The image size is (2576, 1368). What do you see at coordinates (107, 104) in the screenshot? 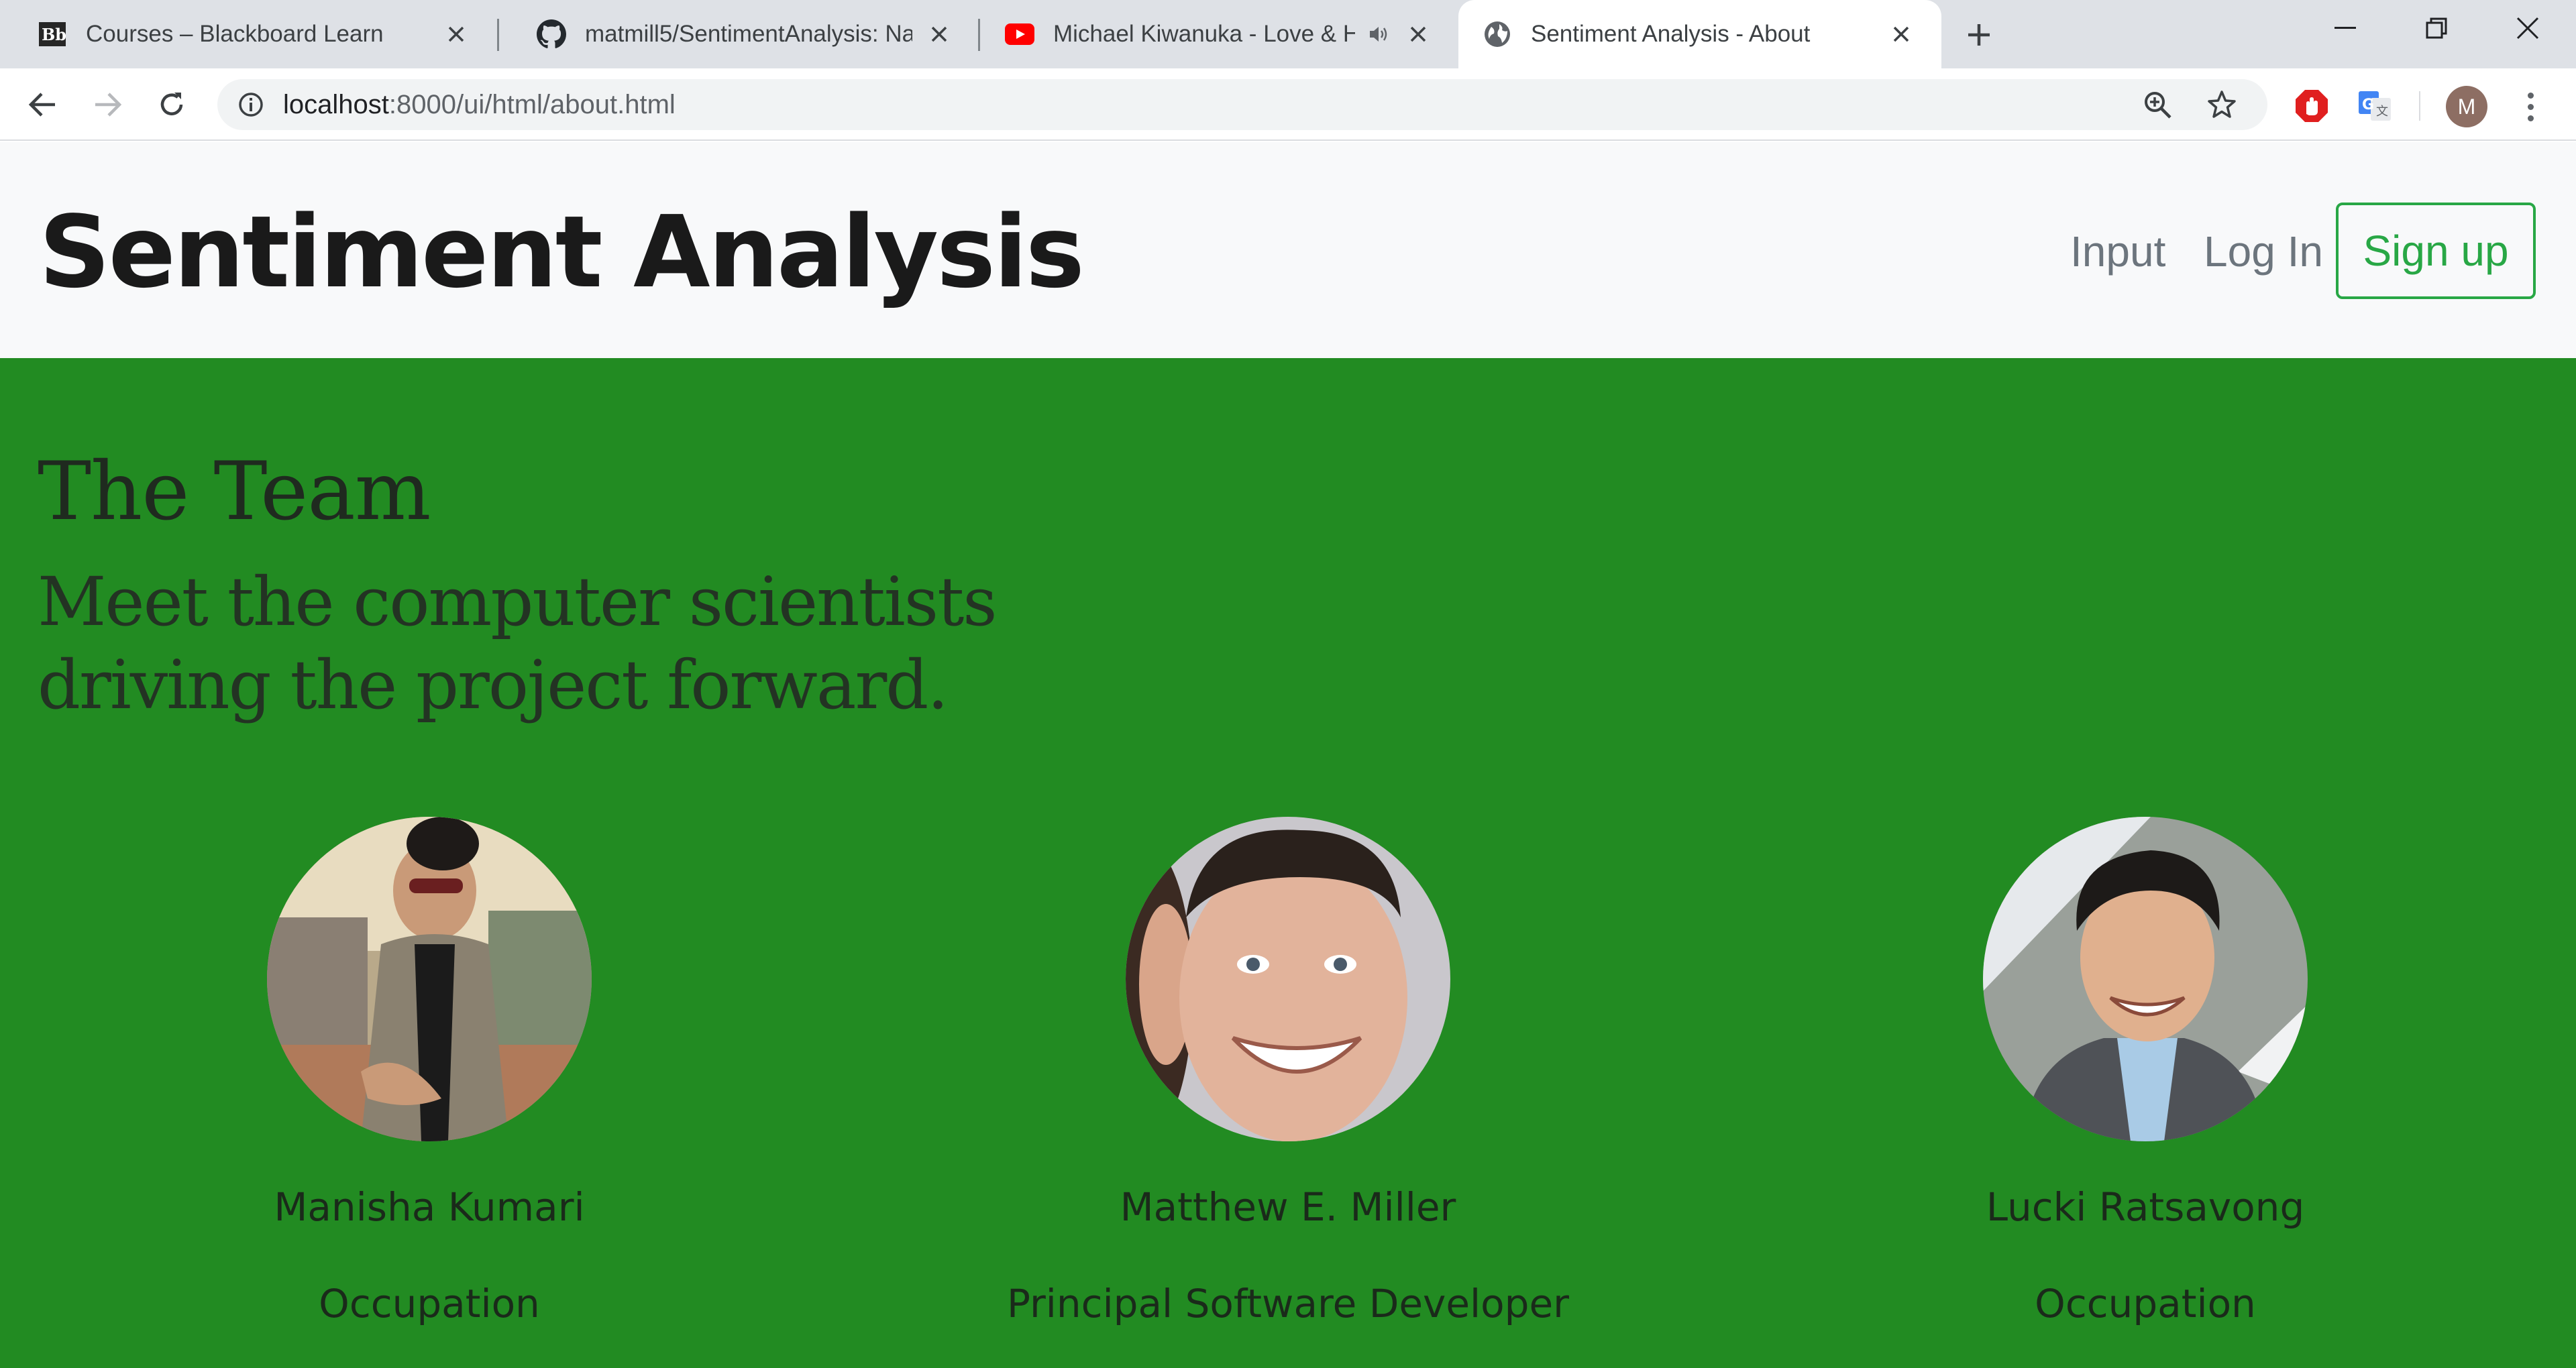
I see `forward-icon` at bounding box center [107, 104].